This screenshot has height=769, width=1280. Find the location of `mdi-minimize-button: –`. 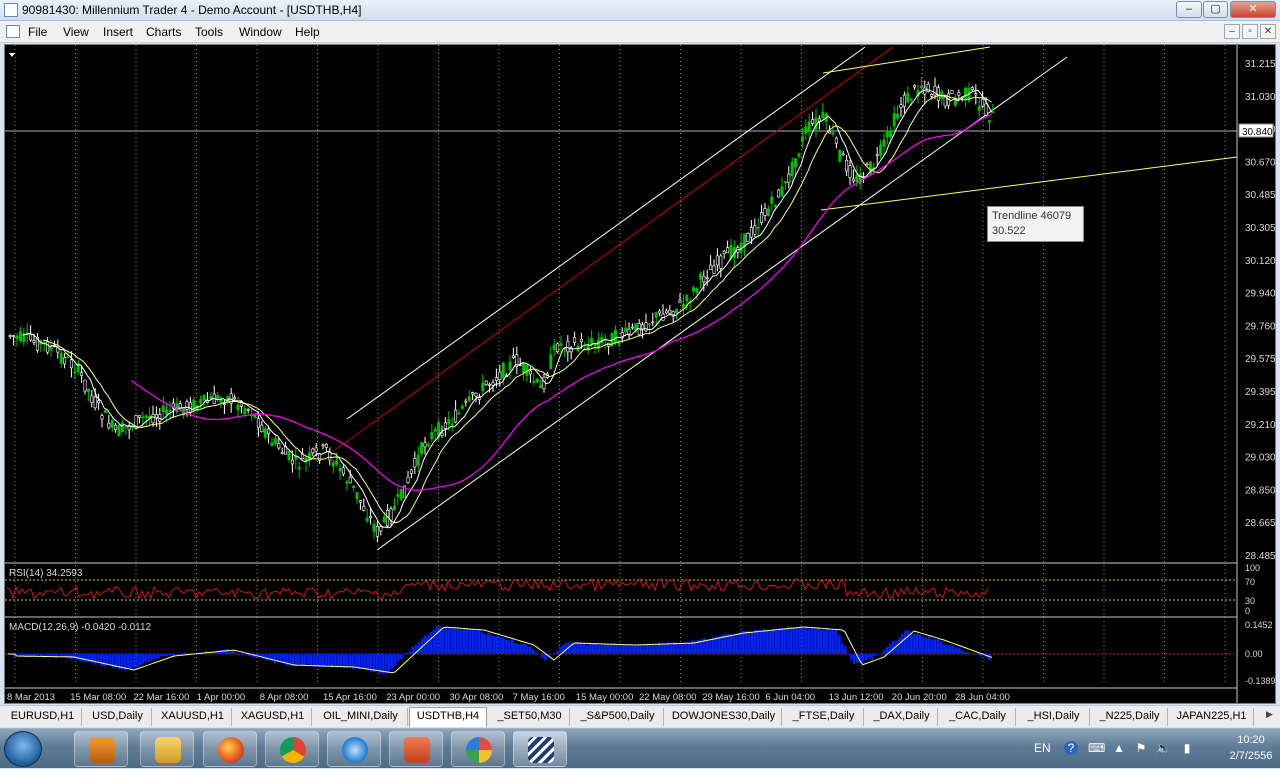

mdi-minimize-button: – is located at coordinates (1232, 31).